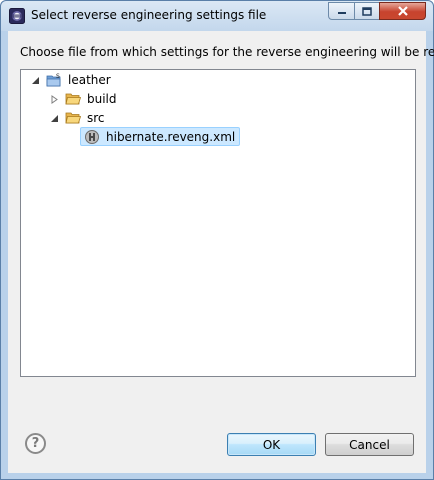 The width and height of the screenshot is (434, 480). I want to click on project-folder-icon: S, so click(53, 80).